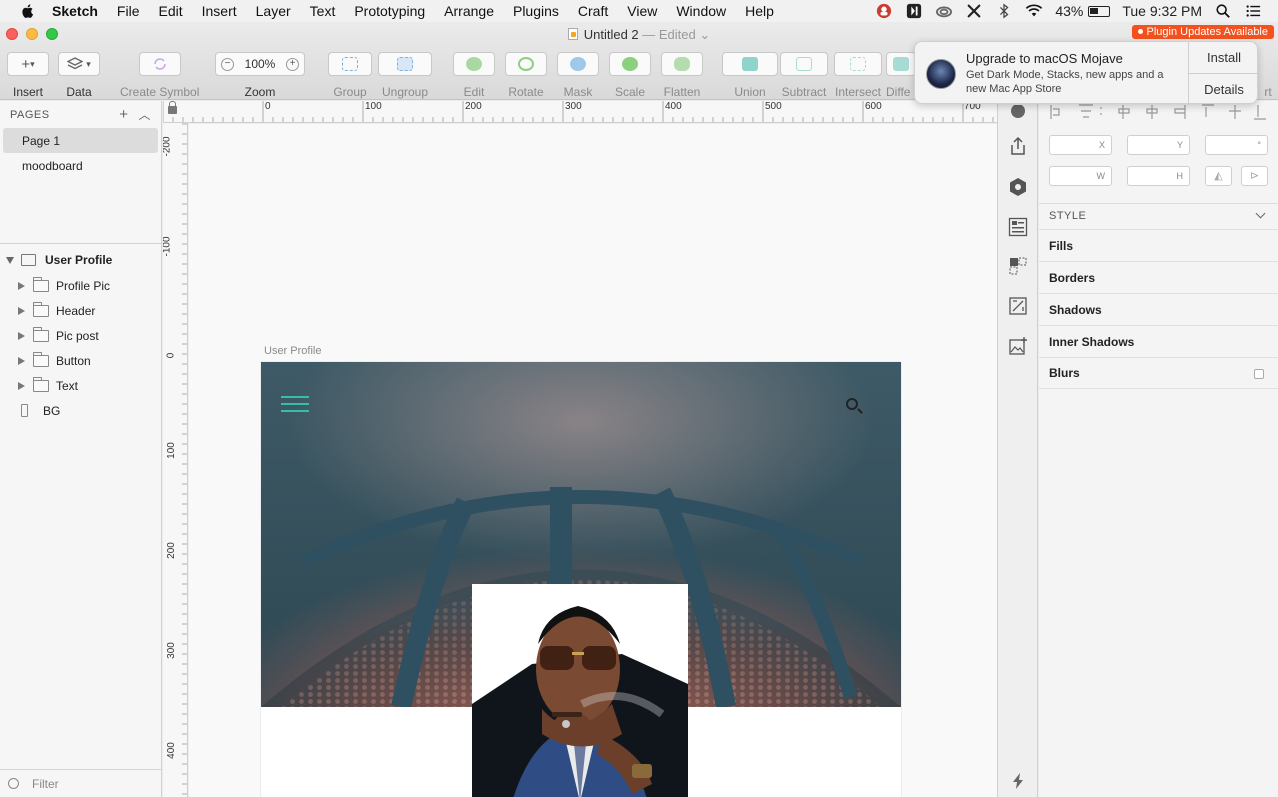  Describe the element at coordinates (1158, 176) in the screenshot. I see `height-field: H` at that location.